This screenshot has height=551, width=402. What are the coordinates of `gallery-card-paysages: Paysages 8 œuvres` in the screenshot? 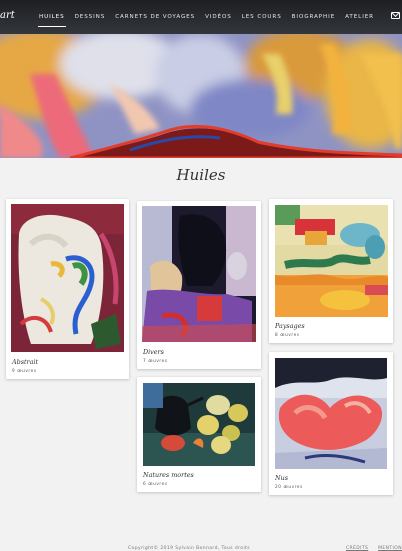 It's located at (331, 271).